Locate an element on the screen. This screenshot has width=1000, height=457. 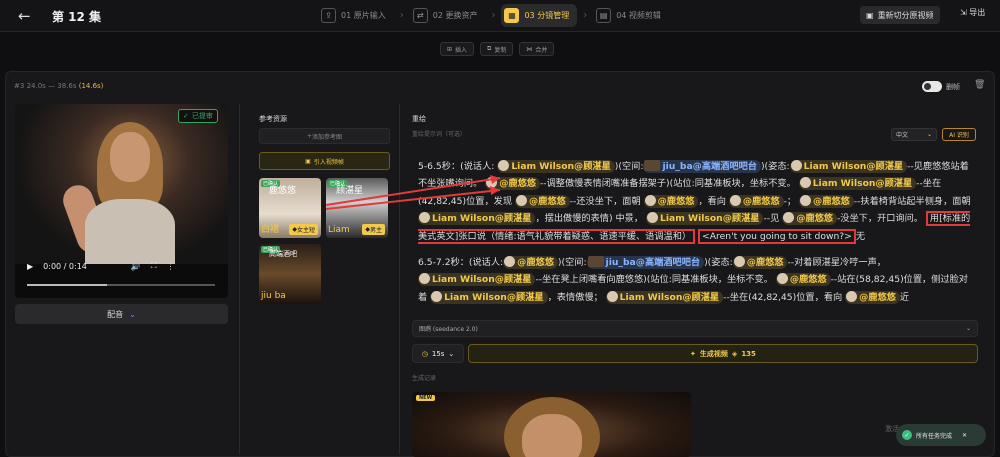
frame-toggle is located at coordinates (932, 86).